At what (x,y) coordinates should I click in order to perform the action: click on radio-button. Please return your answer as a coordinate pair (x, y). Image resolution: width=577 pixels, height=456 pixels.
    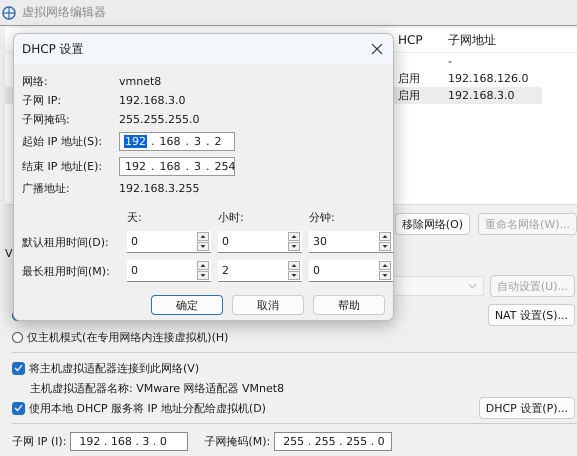
    Looking at the image, I should click on (17, 337).